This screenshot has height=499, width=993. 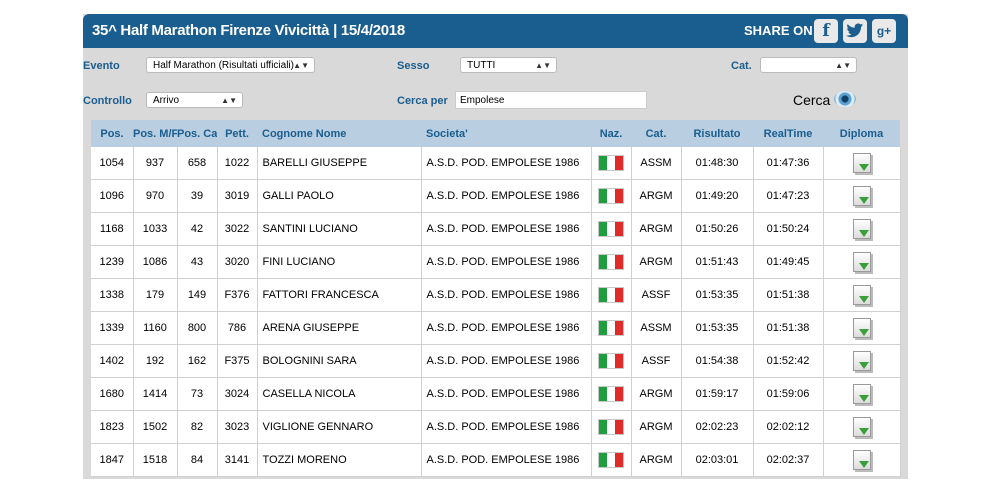 What do you see at coordinates (112, 196) in the screenshot?
I see `cell-pos: 1096` at bounding box center [112, 196].